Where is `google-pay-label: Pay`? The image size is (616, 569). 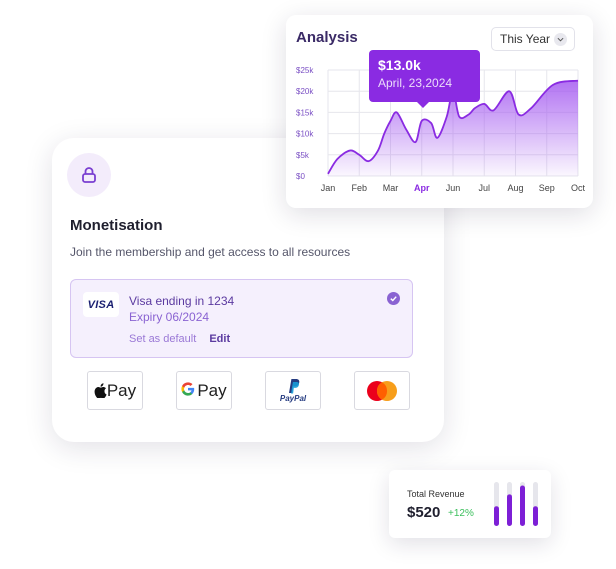
google-pay-label: Pay is located at coordinates (212, 390).